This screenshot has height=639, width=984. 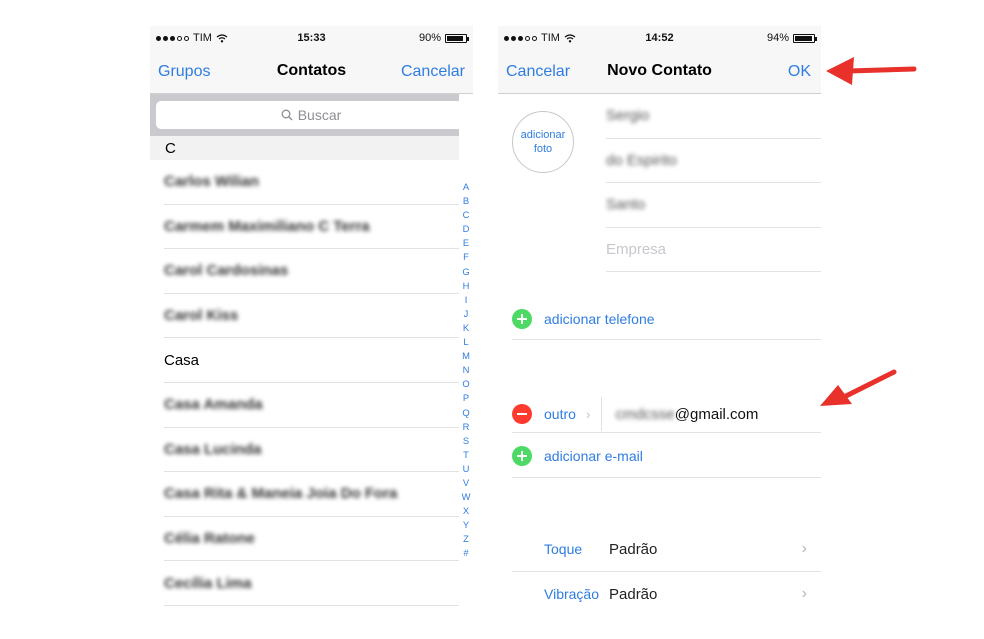 I want to click on email-user-blurred: cmdcsse, so click(x=645, y=414).